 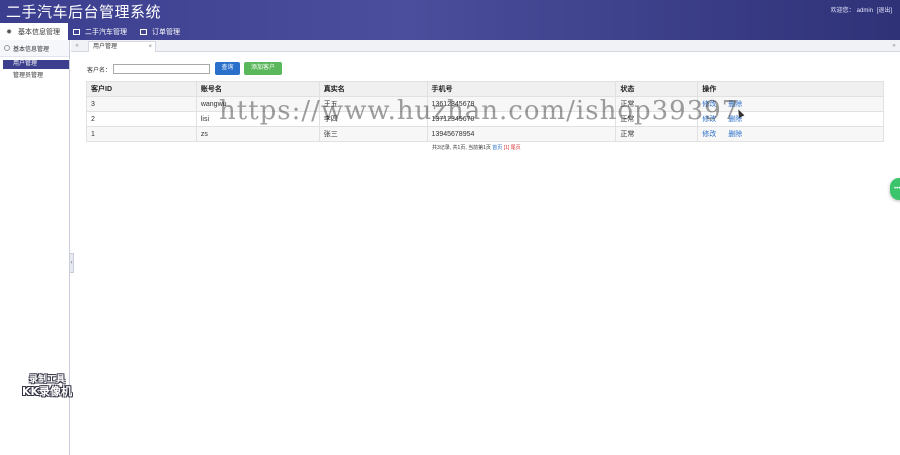 What do you see at coordinates (461, 148) in the screenshot?
I see `pagination-summary: 共3记录, 共1页, 当前第1页` at bounding box center [461, 148].